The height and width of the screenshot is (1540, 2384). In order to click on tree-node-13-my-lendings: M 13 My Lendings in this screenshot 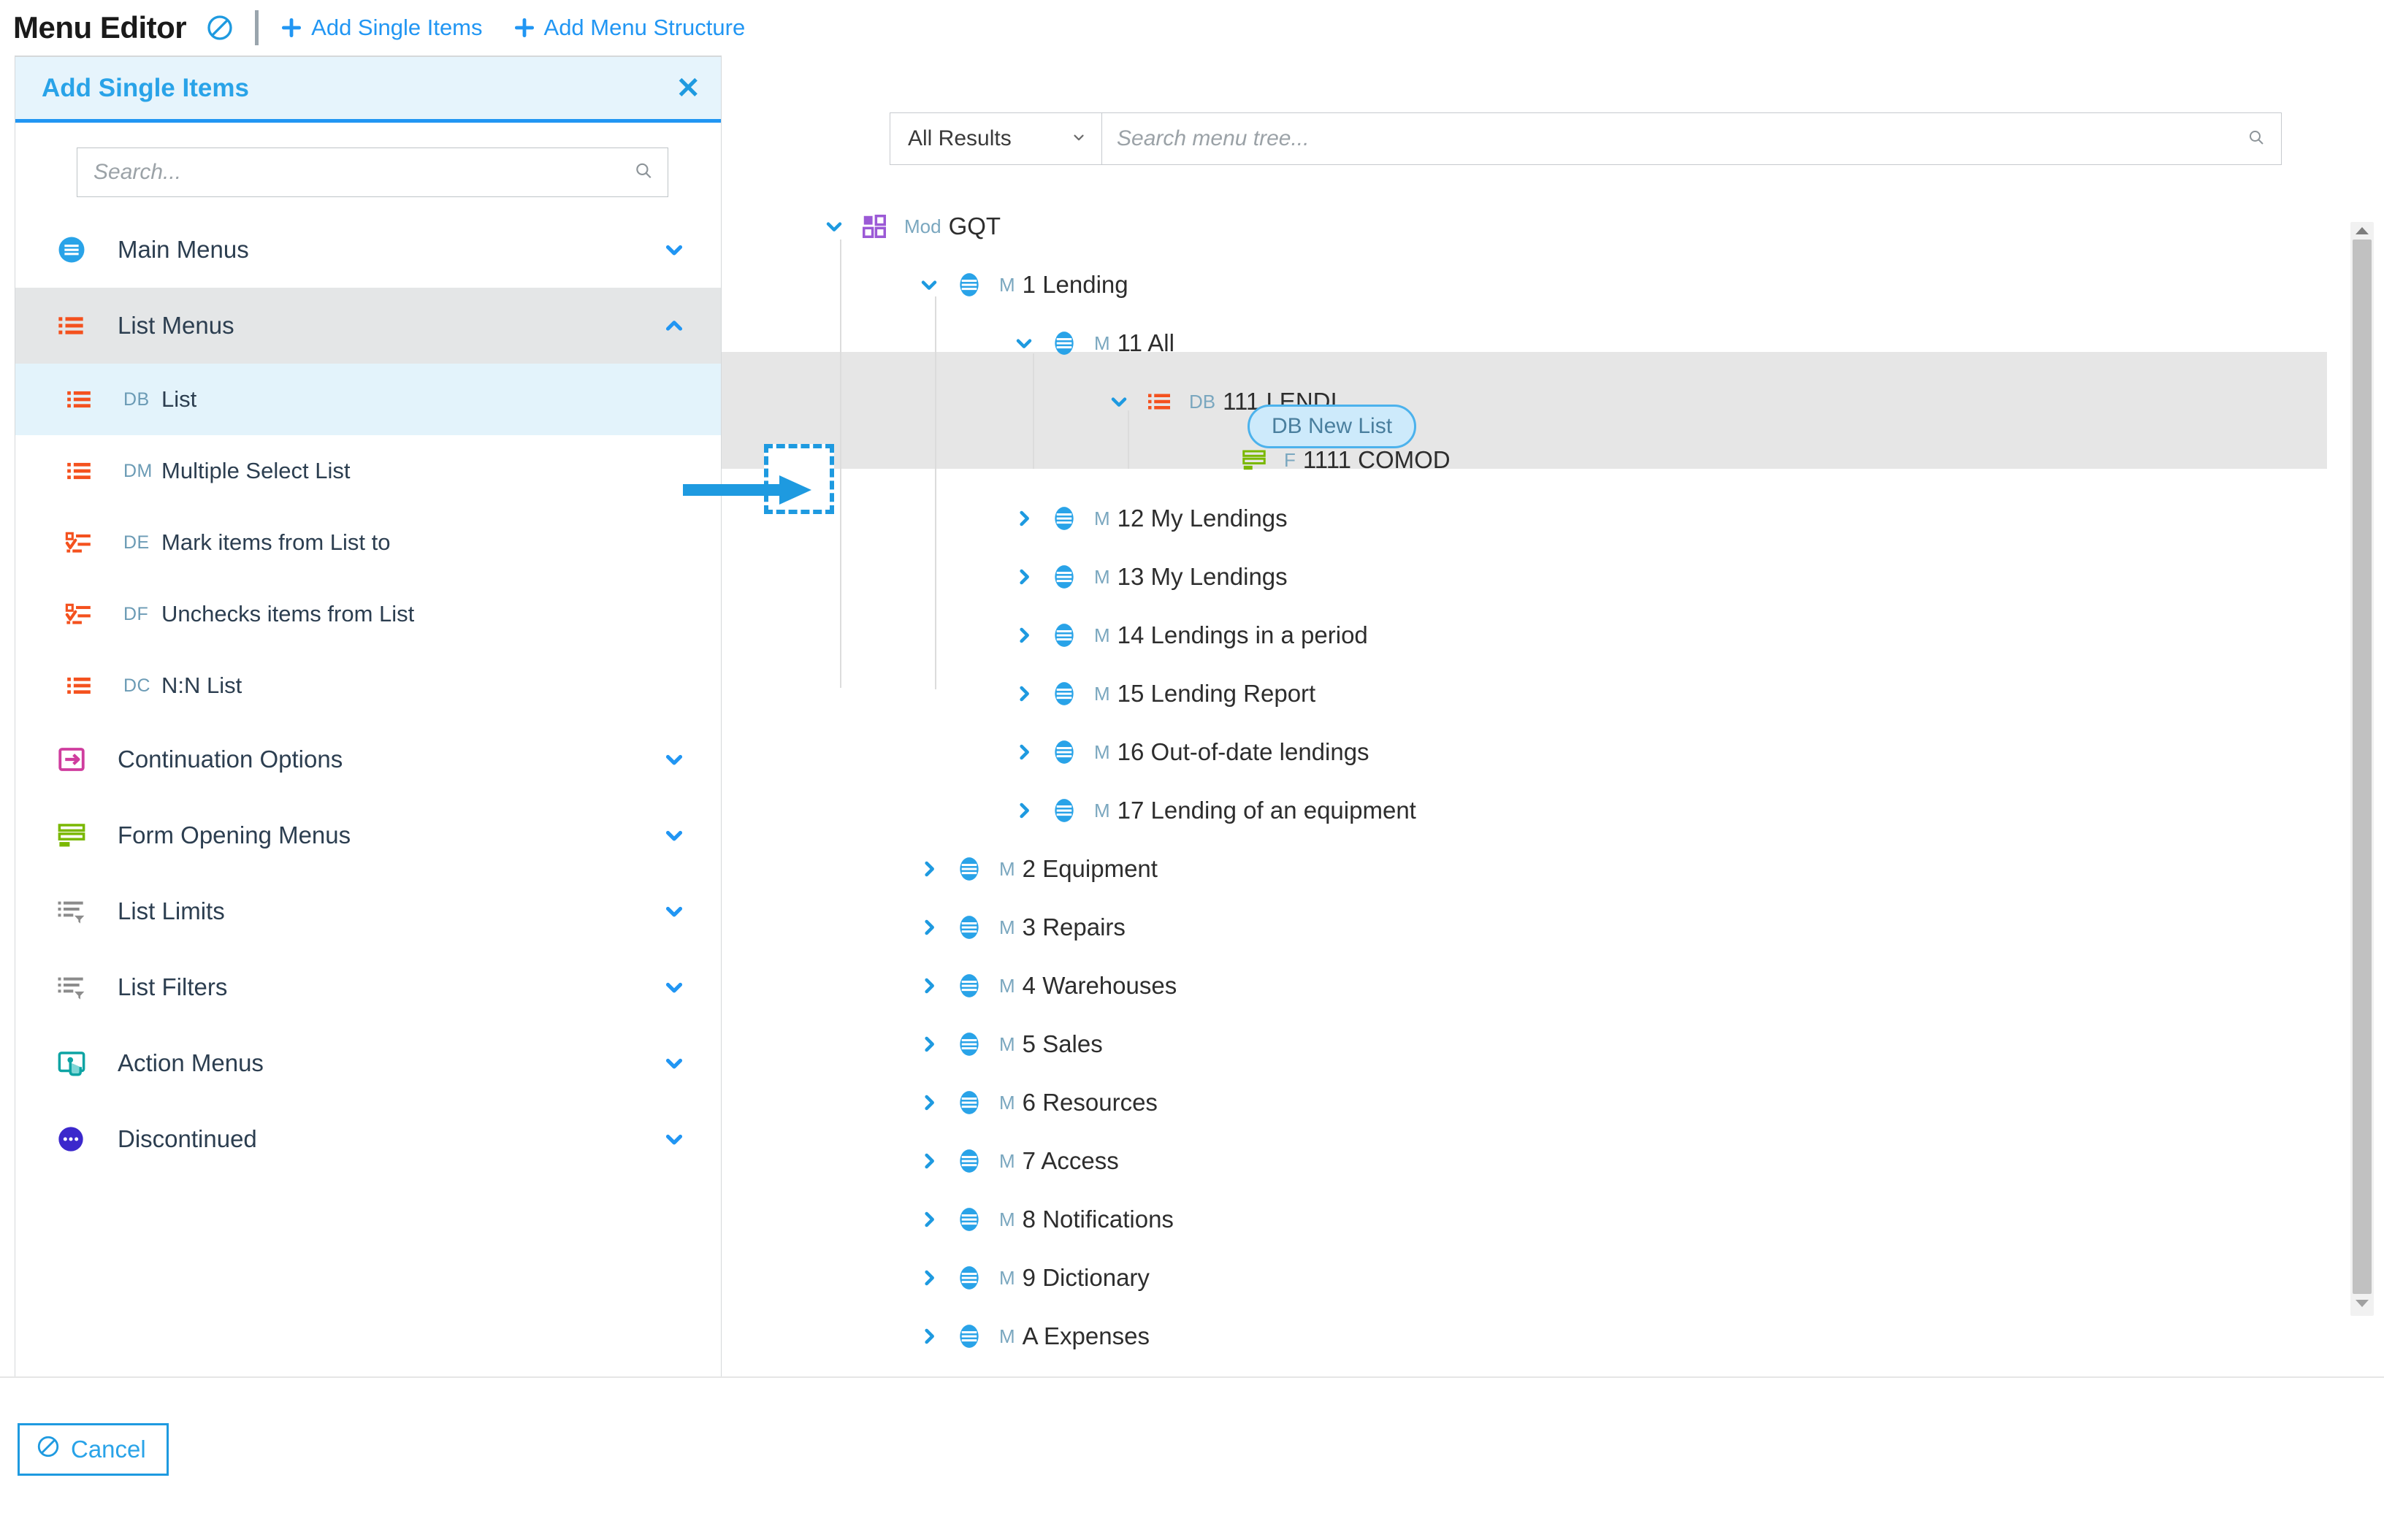, I will do `click(1553, 577)`.